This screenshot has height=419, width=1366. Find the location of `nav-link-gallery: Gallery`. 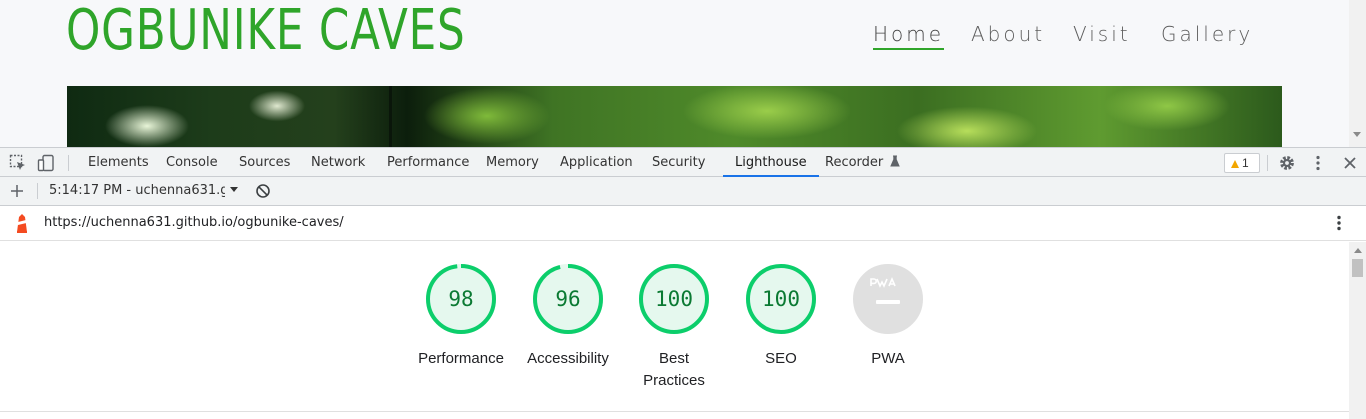

nav-link-gallery: Gallery is located at coordinates (1207, 34).